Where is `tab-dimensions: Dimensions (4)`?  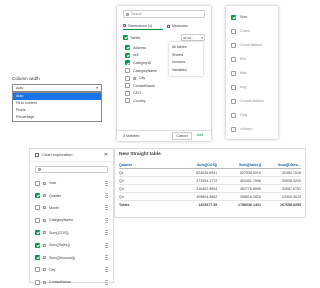 tab-dimensions: Dimensions (4) is located at coordinates (143, 26).